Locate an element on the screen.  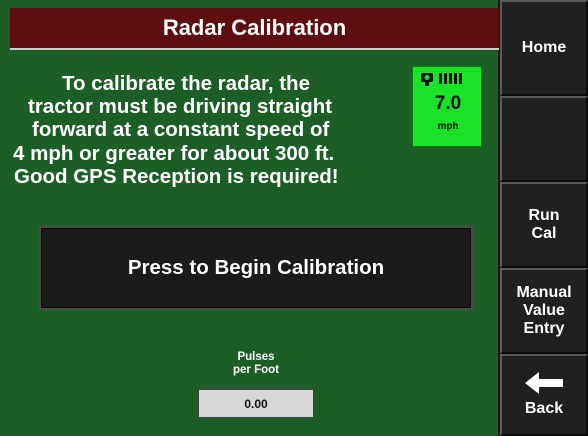
pulses-per-foot-field: 0.00 is located at coordinates (256, 403).